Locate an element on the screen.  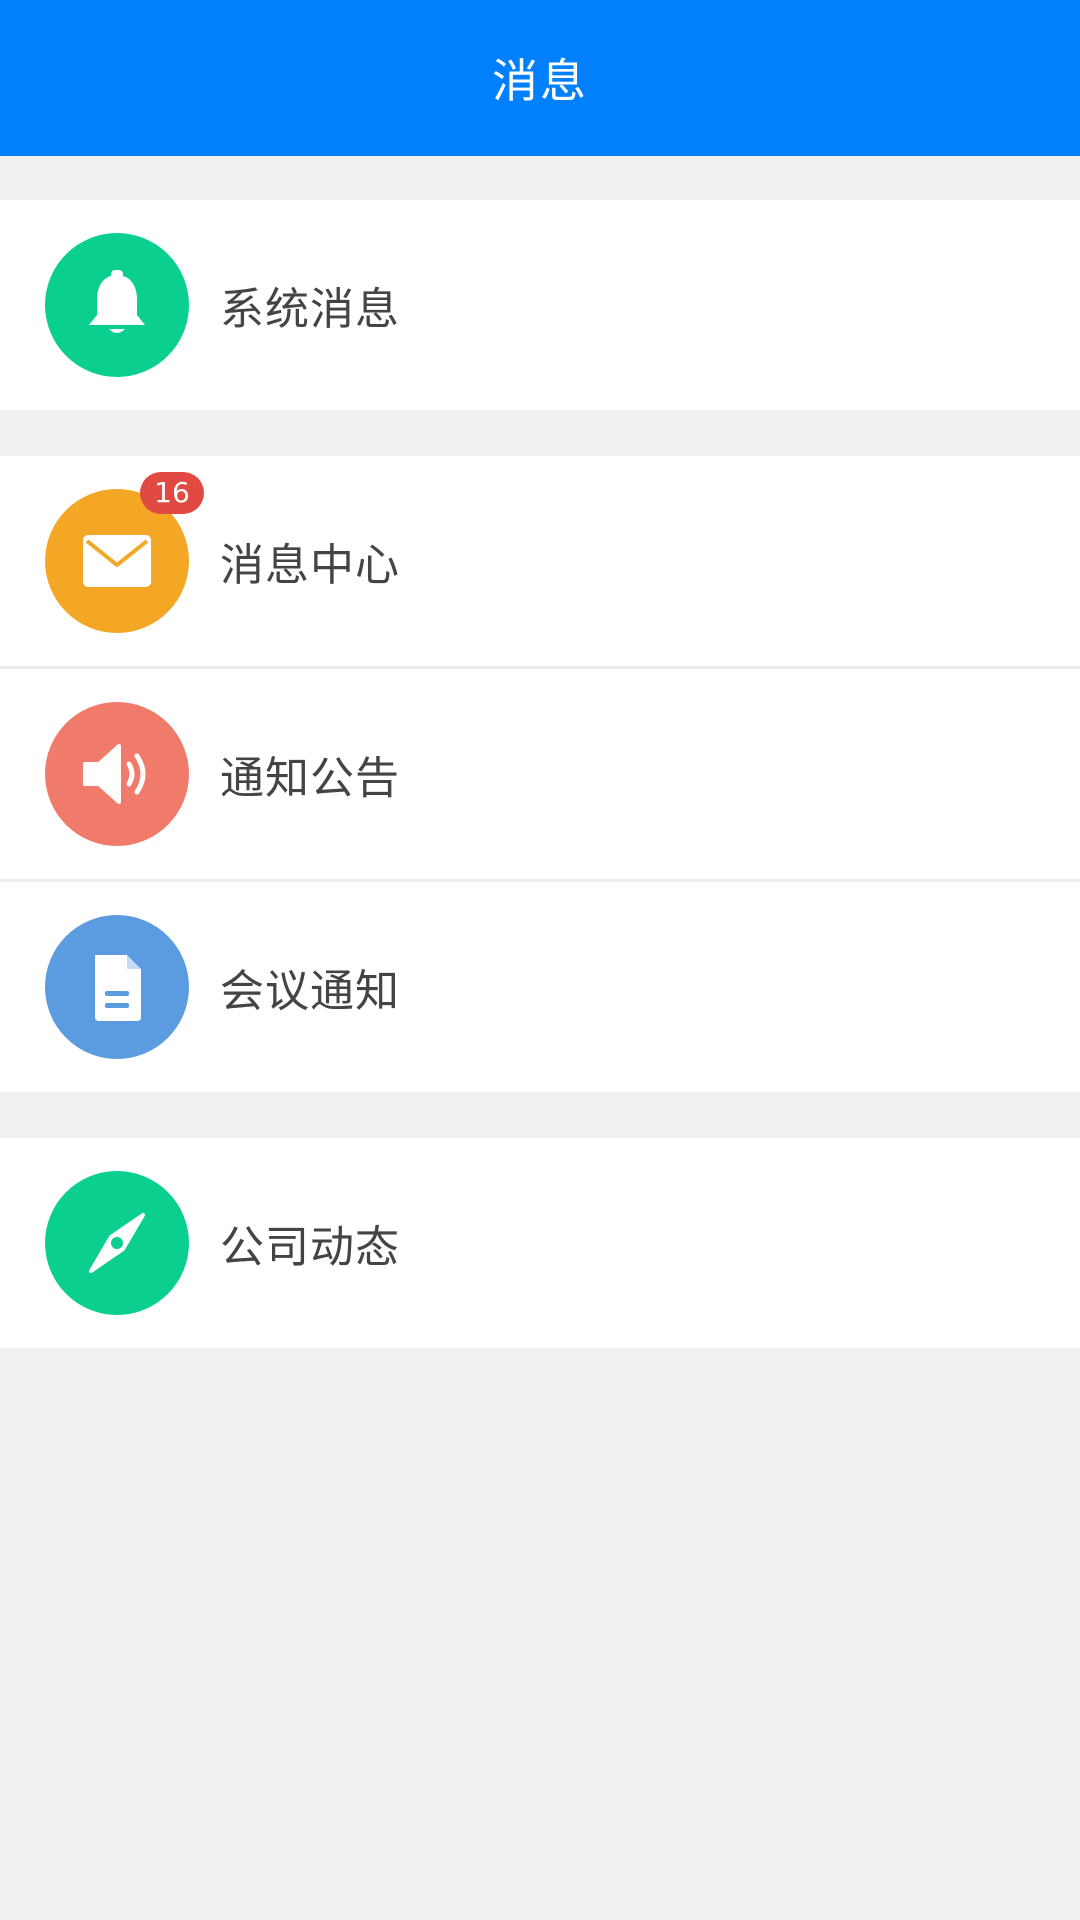
item-label-company-news: 公司动态 is located at coordinates (310, 1247).